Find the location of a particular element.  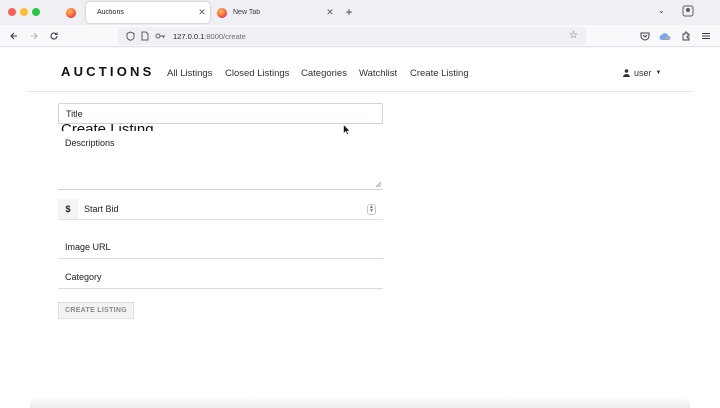

bottom-shadow is located at coordinates (360, 402).